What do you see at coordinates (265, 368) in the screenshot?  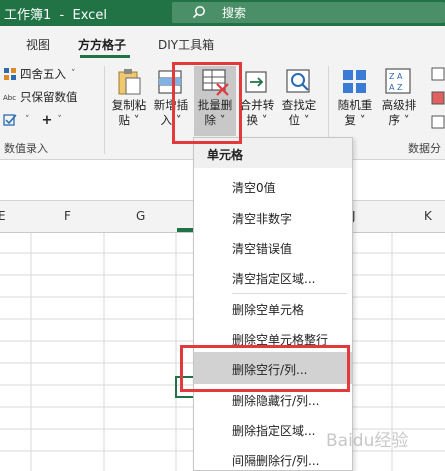 I see `highlight-box-delete-blank-rows` at bounding box center [265, 368].